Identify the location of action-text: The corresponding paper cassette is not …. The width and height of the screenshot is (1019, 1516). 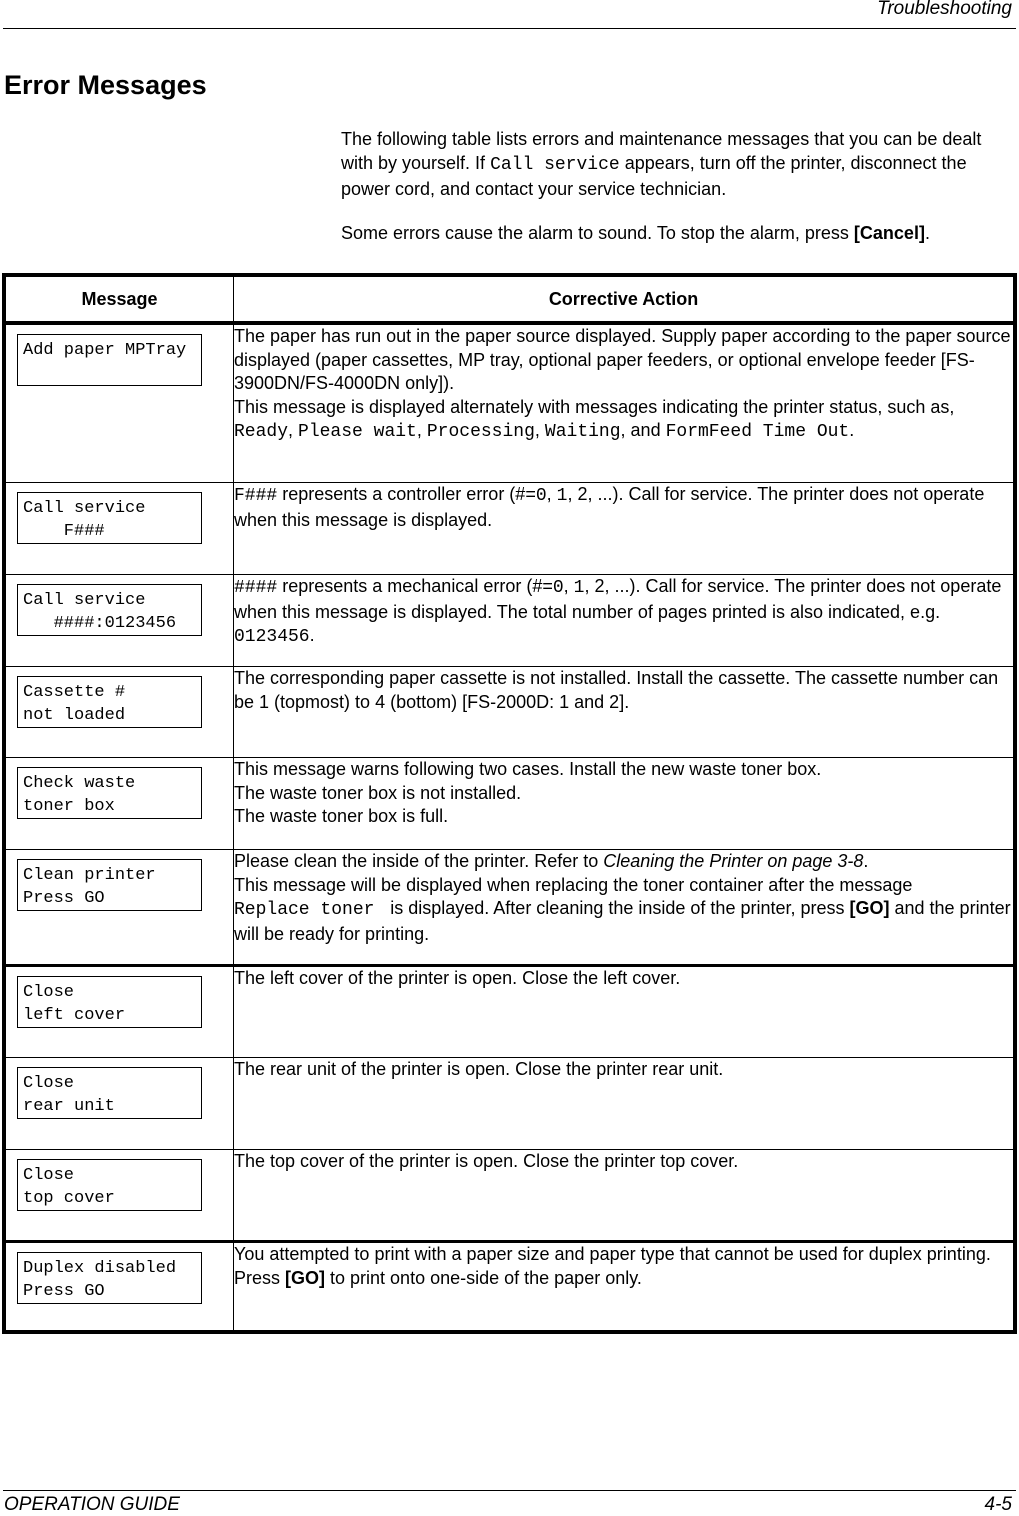
(616, 690).